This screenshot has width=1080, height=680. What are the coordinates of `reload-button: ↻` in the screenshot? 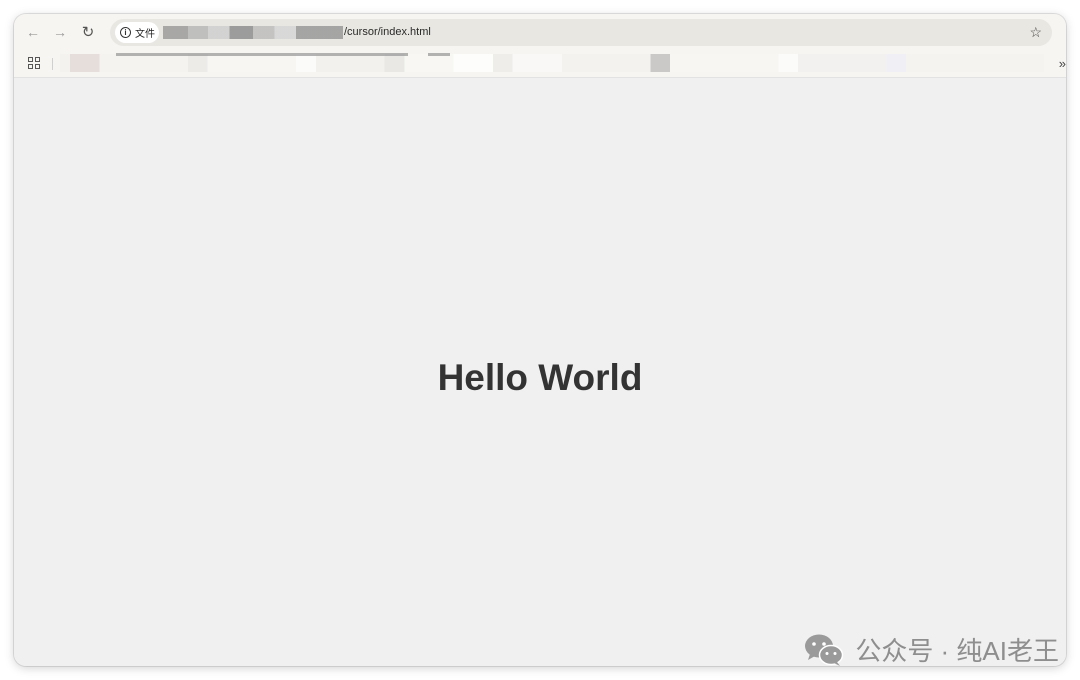 It's located at (88, 32).